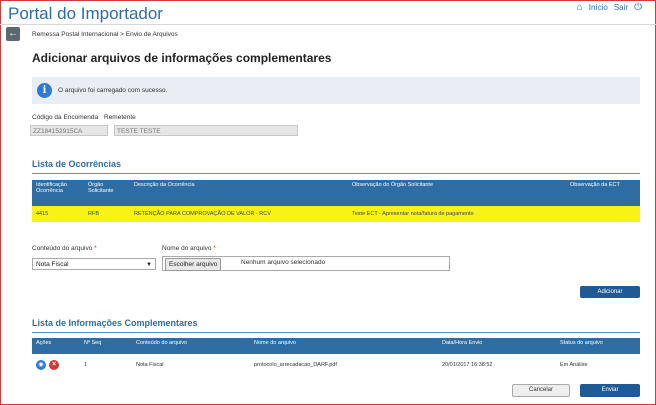 The image size is (656, 405). Describe the element at coordinates (56, 346) in the screenshot. I see `col-actions: Ações` at that location.